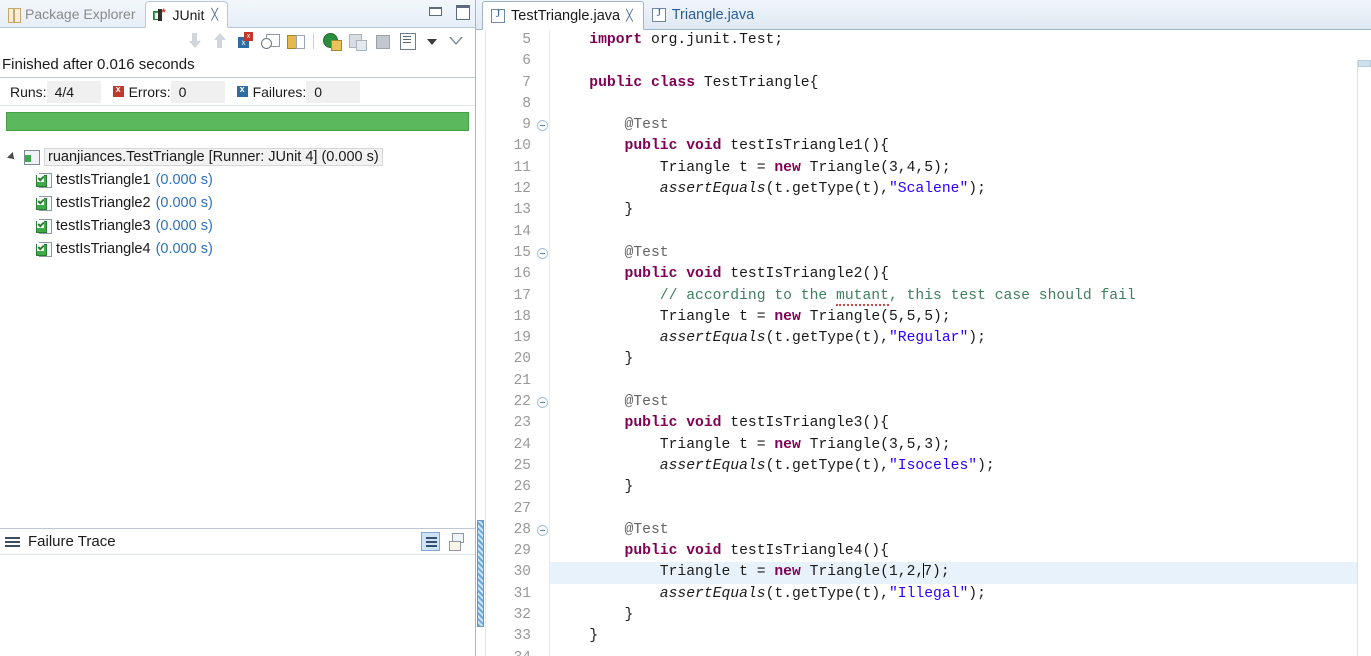 This screenshot has height=656, width=1371. I want to click on tree-item-test-1: testIsTriangle1 (0.000 s), so click(240, 179).